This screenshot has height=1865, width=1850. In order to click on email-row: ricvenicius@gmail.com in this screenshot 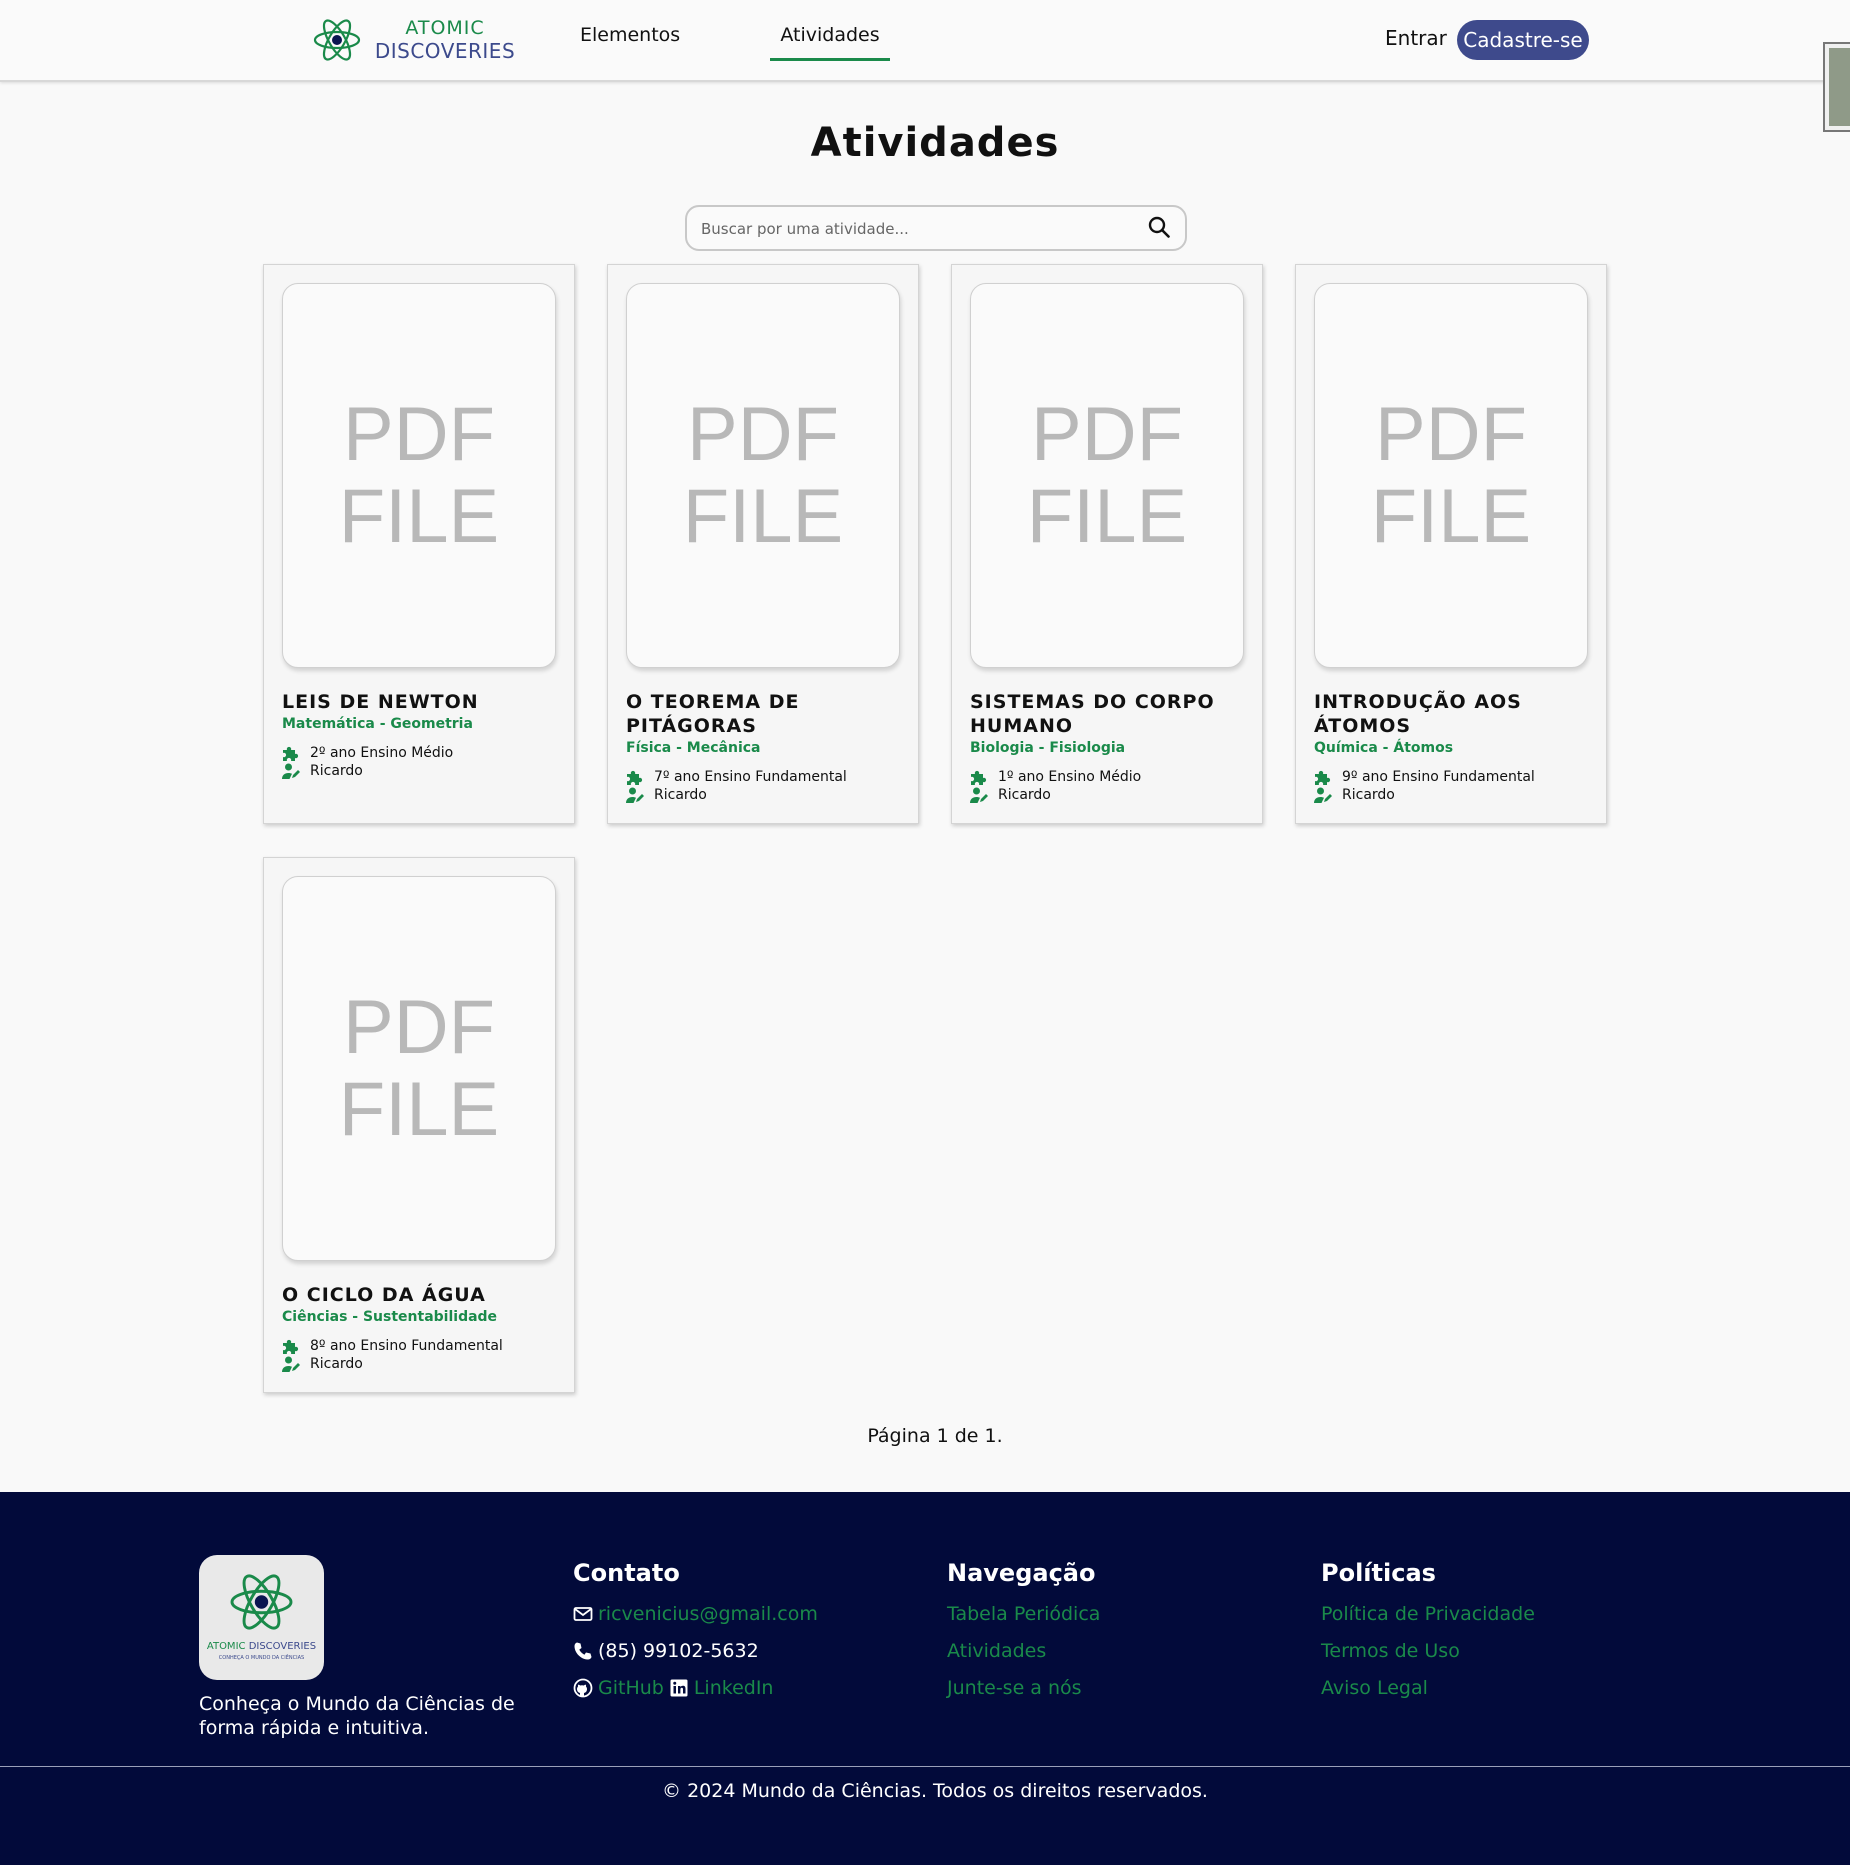, I will do `click(695, 1620)`.